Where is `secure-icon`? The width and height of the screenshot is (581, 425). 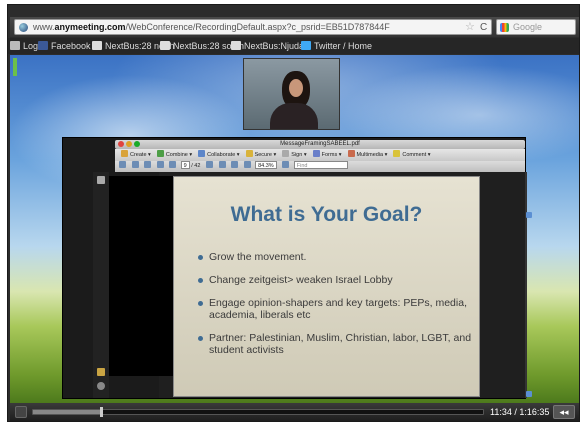 secure-icon is located at coordinates (249, 153).